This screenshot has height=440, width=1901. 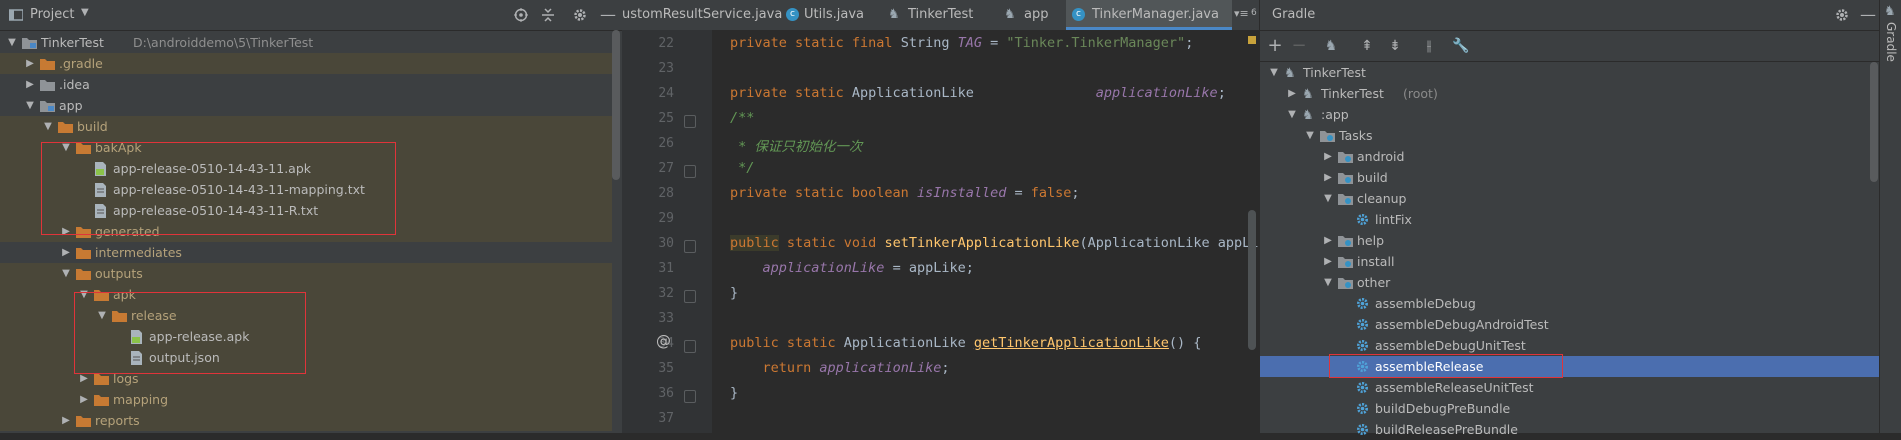 What do you see at coordinates (1570, 408) in the screenshot?
I see `tree-item: buildDebugPreBundle` at bounding box center [1570, 408].